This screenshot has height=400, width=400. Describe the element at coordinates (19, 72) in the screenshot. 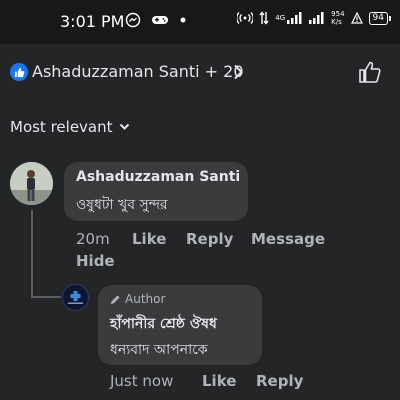

I see `like-badge-icon` at that location.